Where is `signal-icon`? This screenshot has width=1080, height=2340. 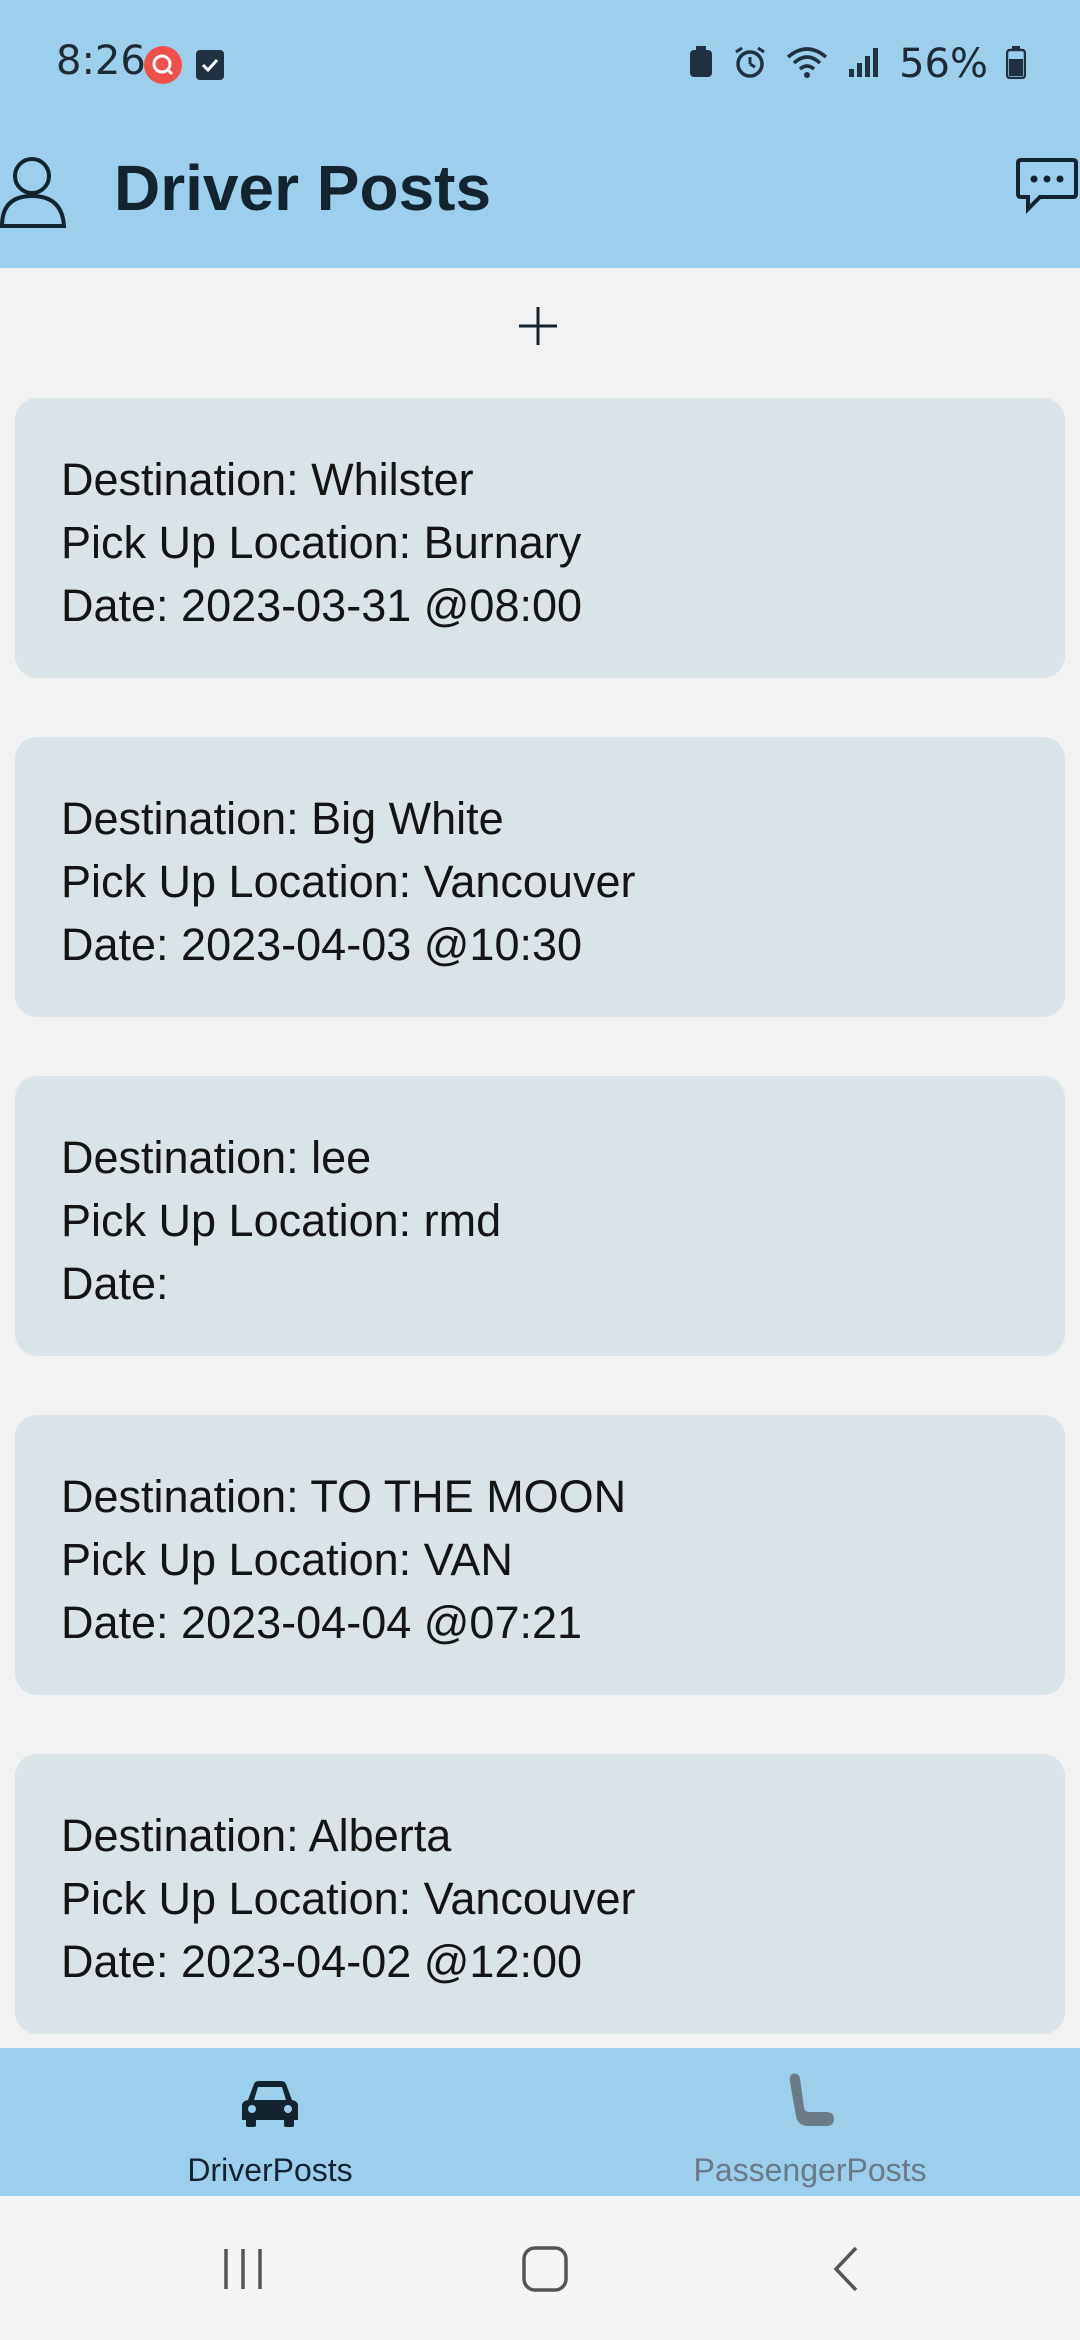 signal-icon is located at coordinates (864, 64).